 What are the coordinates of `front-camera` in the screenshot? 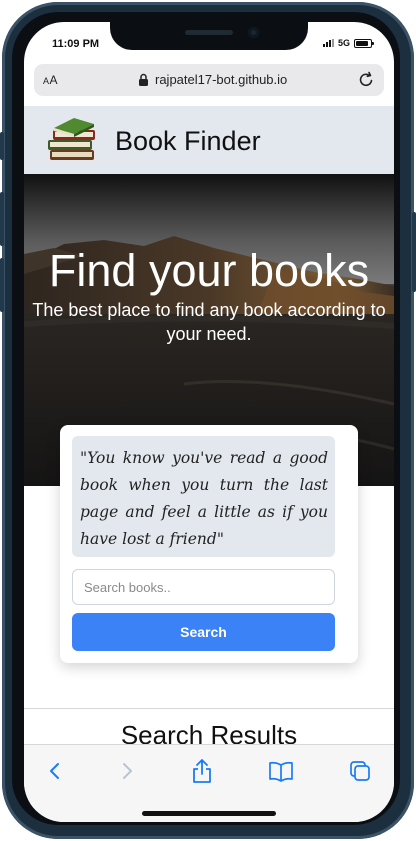 It's located at (253, 32).